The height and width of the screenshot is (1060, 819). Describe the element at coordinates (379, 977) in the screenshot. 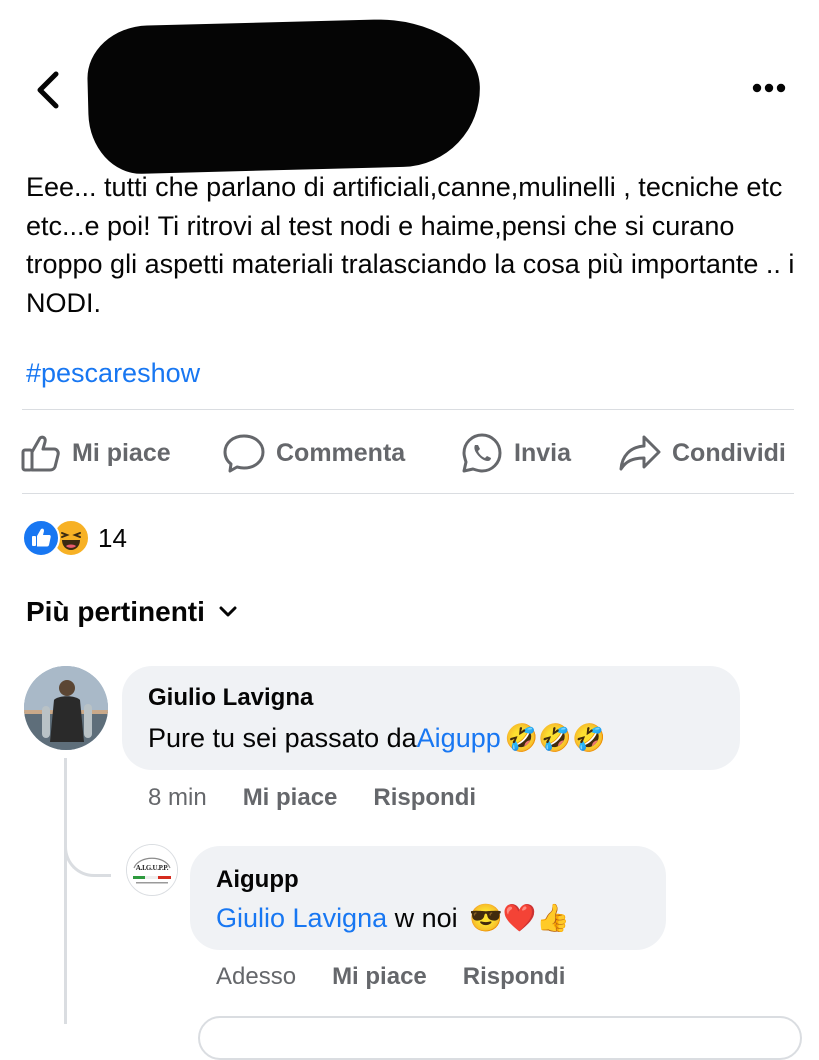

I see `reply-like-button: Mi piace` at that location.